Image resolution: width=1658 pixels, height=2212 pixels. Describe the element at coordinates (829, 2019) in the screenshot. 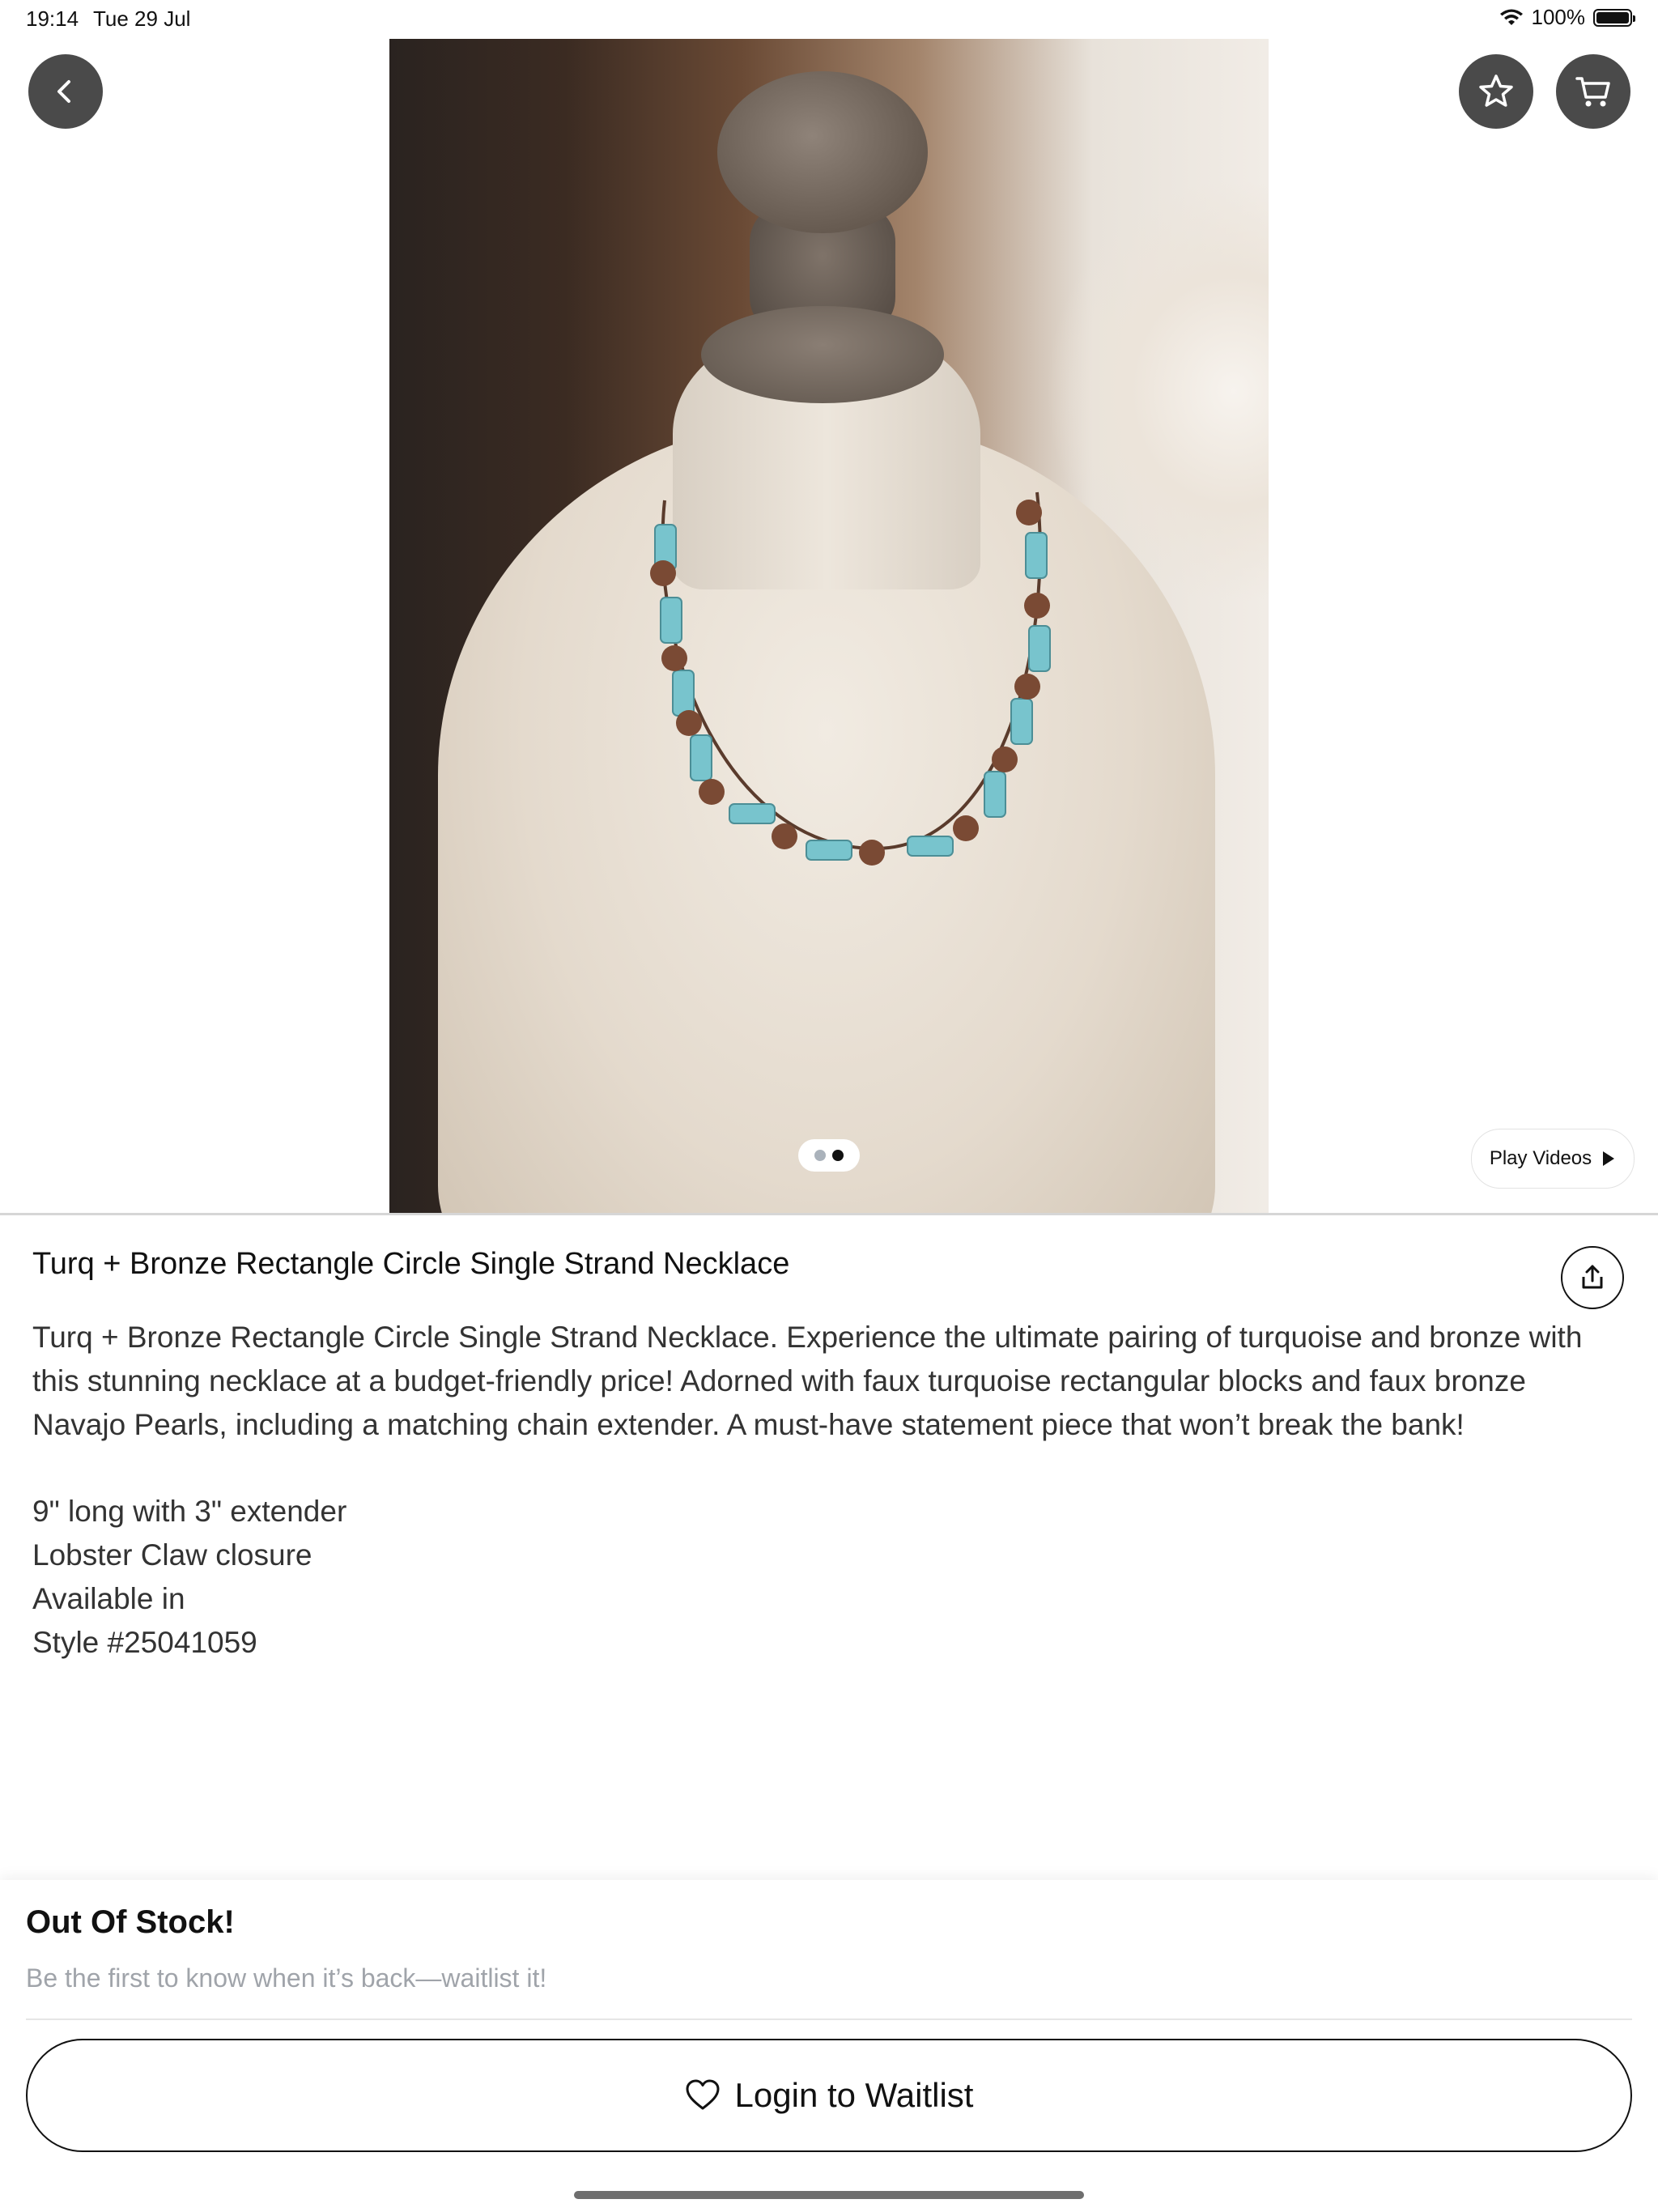

I see `sheet-divider` at that location.